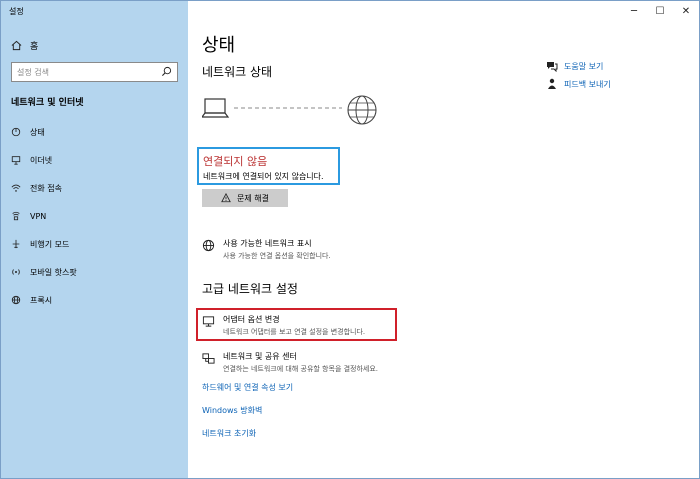 The image size is (700, 479). Describe the element at coordinates (277, 256) in the screenshot. I see `show-networks-subtitle: 사용 가능한 연결 옵션을 확인합니다.` at that location.